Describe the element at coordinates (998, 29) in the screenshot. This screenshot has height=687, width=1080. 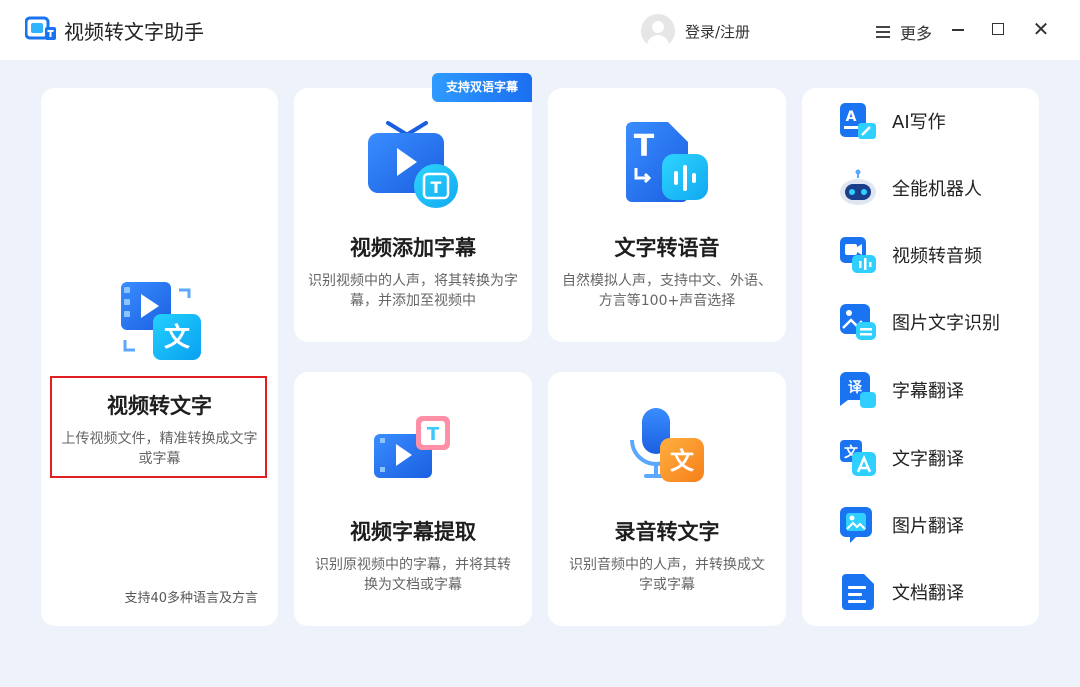
I see `maximize-button` at that location.